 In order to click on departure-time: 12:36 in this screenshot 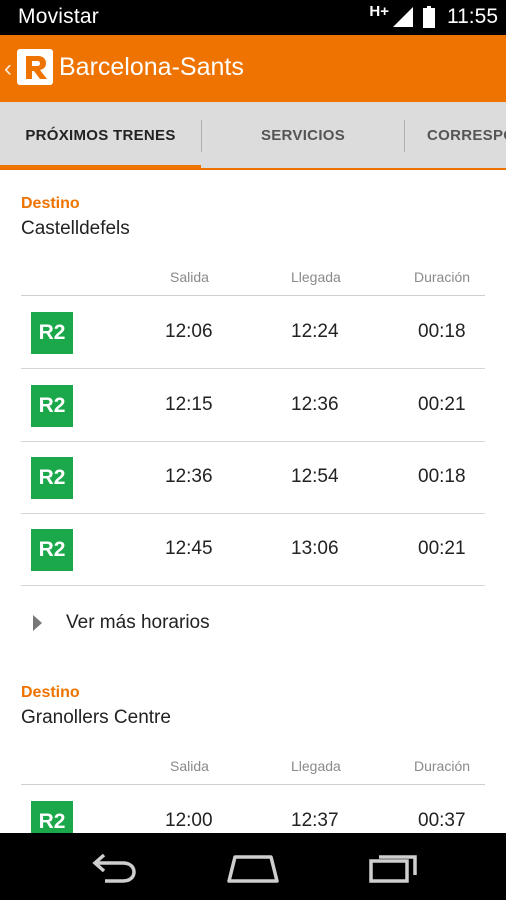, I will do `click(189, 476)`.